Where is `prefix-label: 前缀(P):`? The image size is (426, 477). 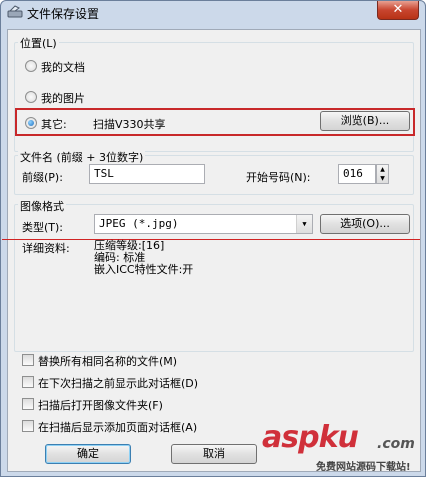
prefix-label: 前缀(P): is located at coordinates (42, 177).